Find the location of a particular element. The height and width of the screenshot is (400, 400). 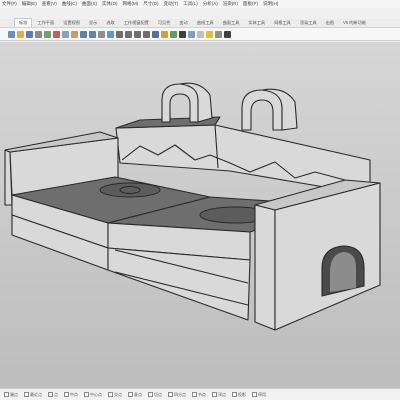

print-icon is located at coordinates (38, 34).